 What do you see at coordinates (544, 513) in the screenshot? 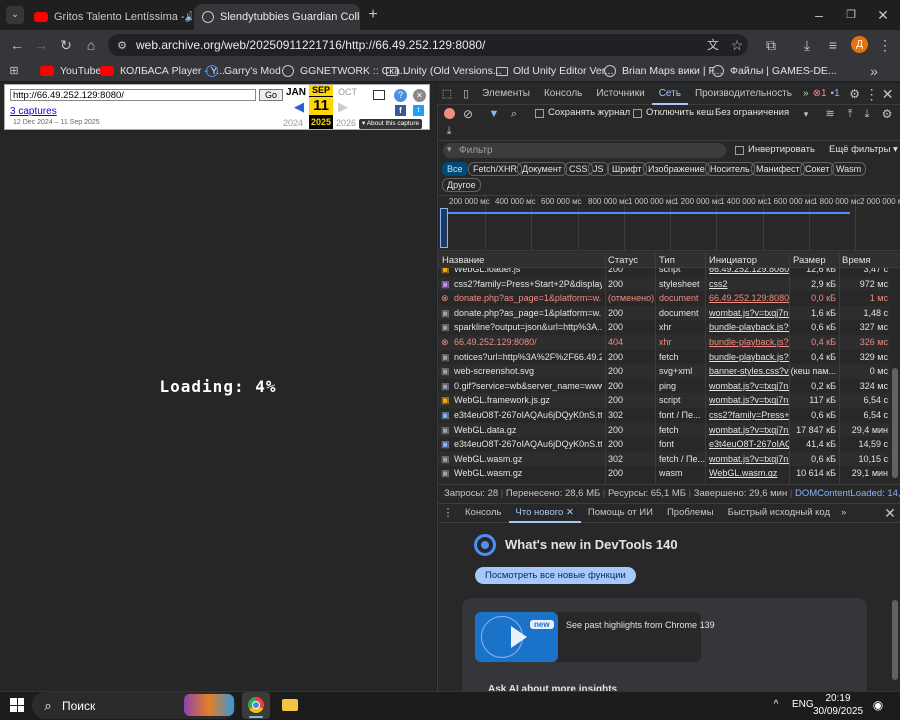
I see `drawer-tab-whats-new: Что нового ✕` at bounding box center [544, 513].